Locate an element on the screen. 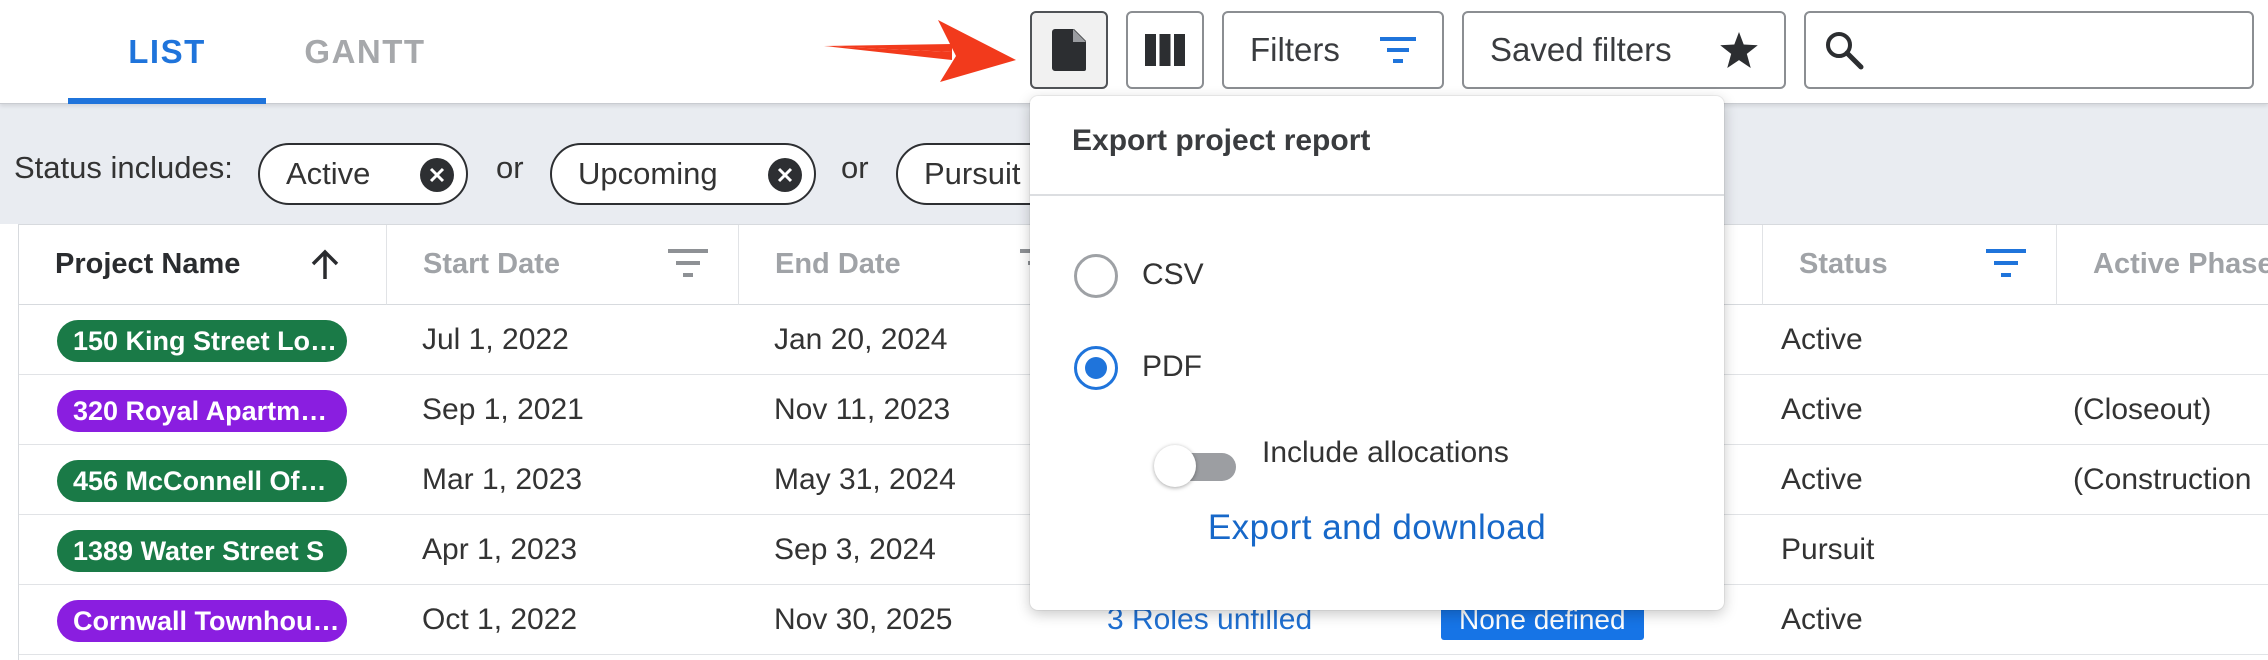  start-date-cell: Apr 1, 2023 is located at coordinates (500, 549).